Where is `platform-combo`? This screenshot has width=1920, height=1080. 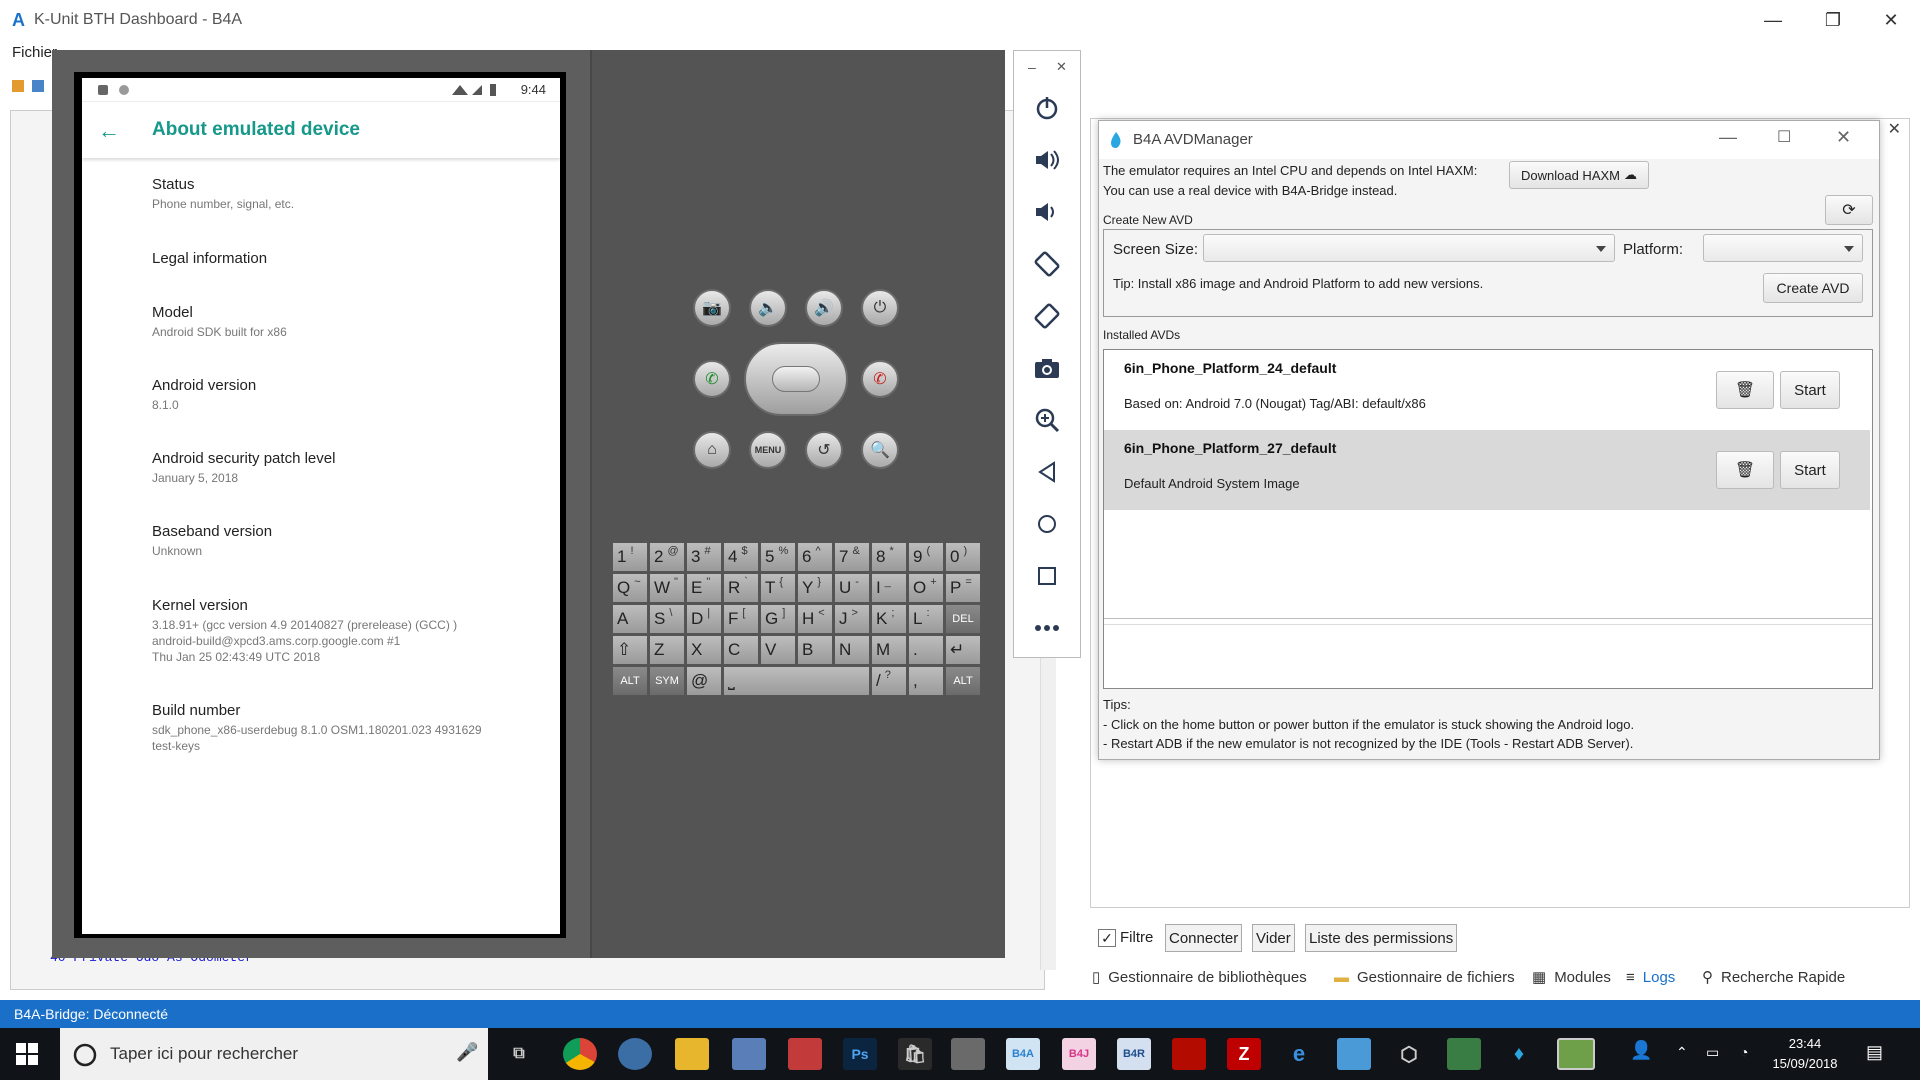 platform-combo is located at coordinates (1783, 248).